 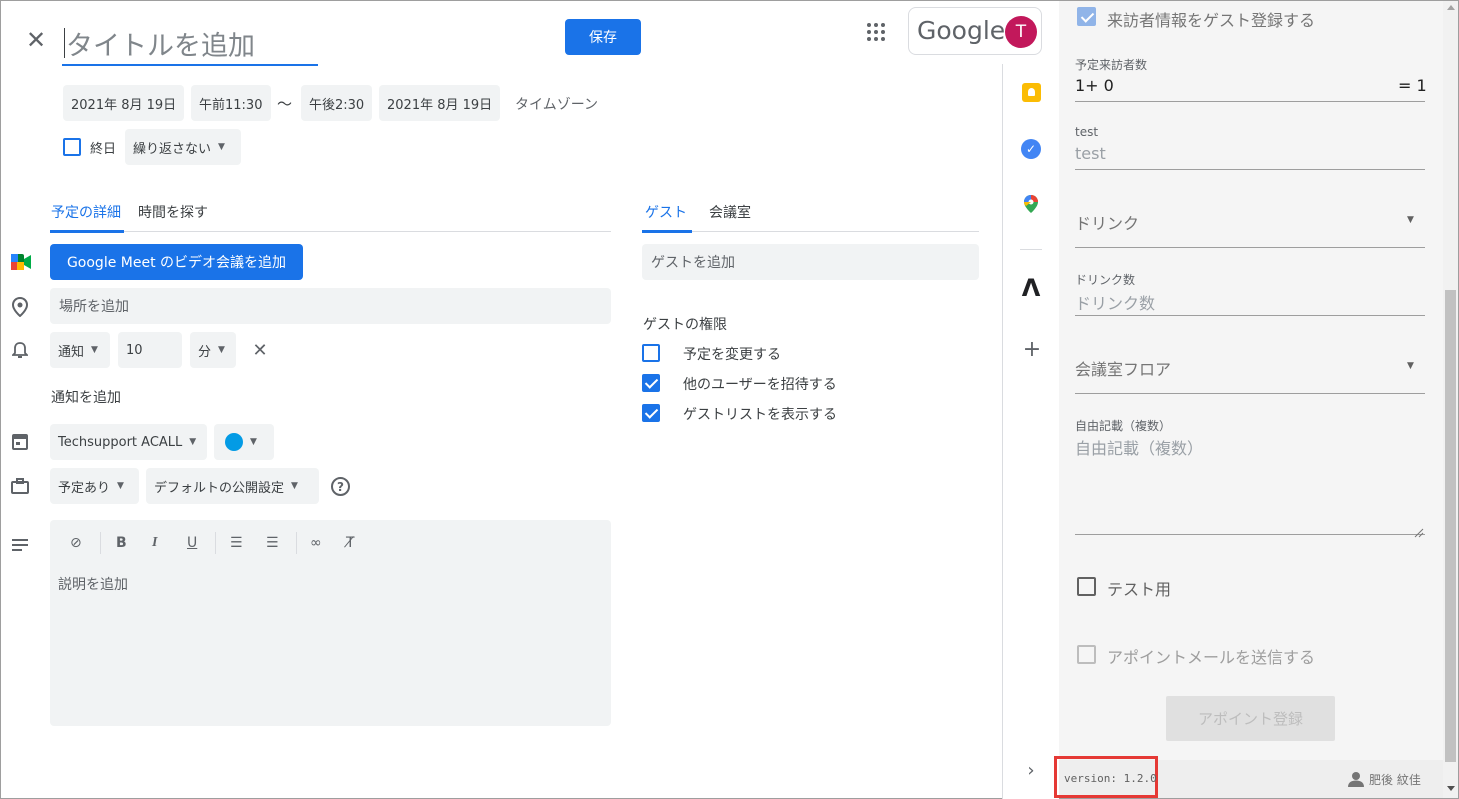 What do you see at coordinates (154, 543) in the screenshot?
I see `italic-icon: I` at bounding box center [154, 543].